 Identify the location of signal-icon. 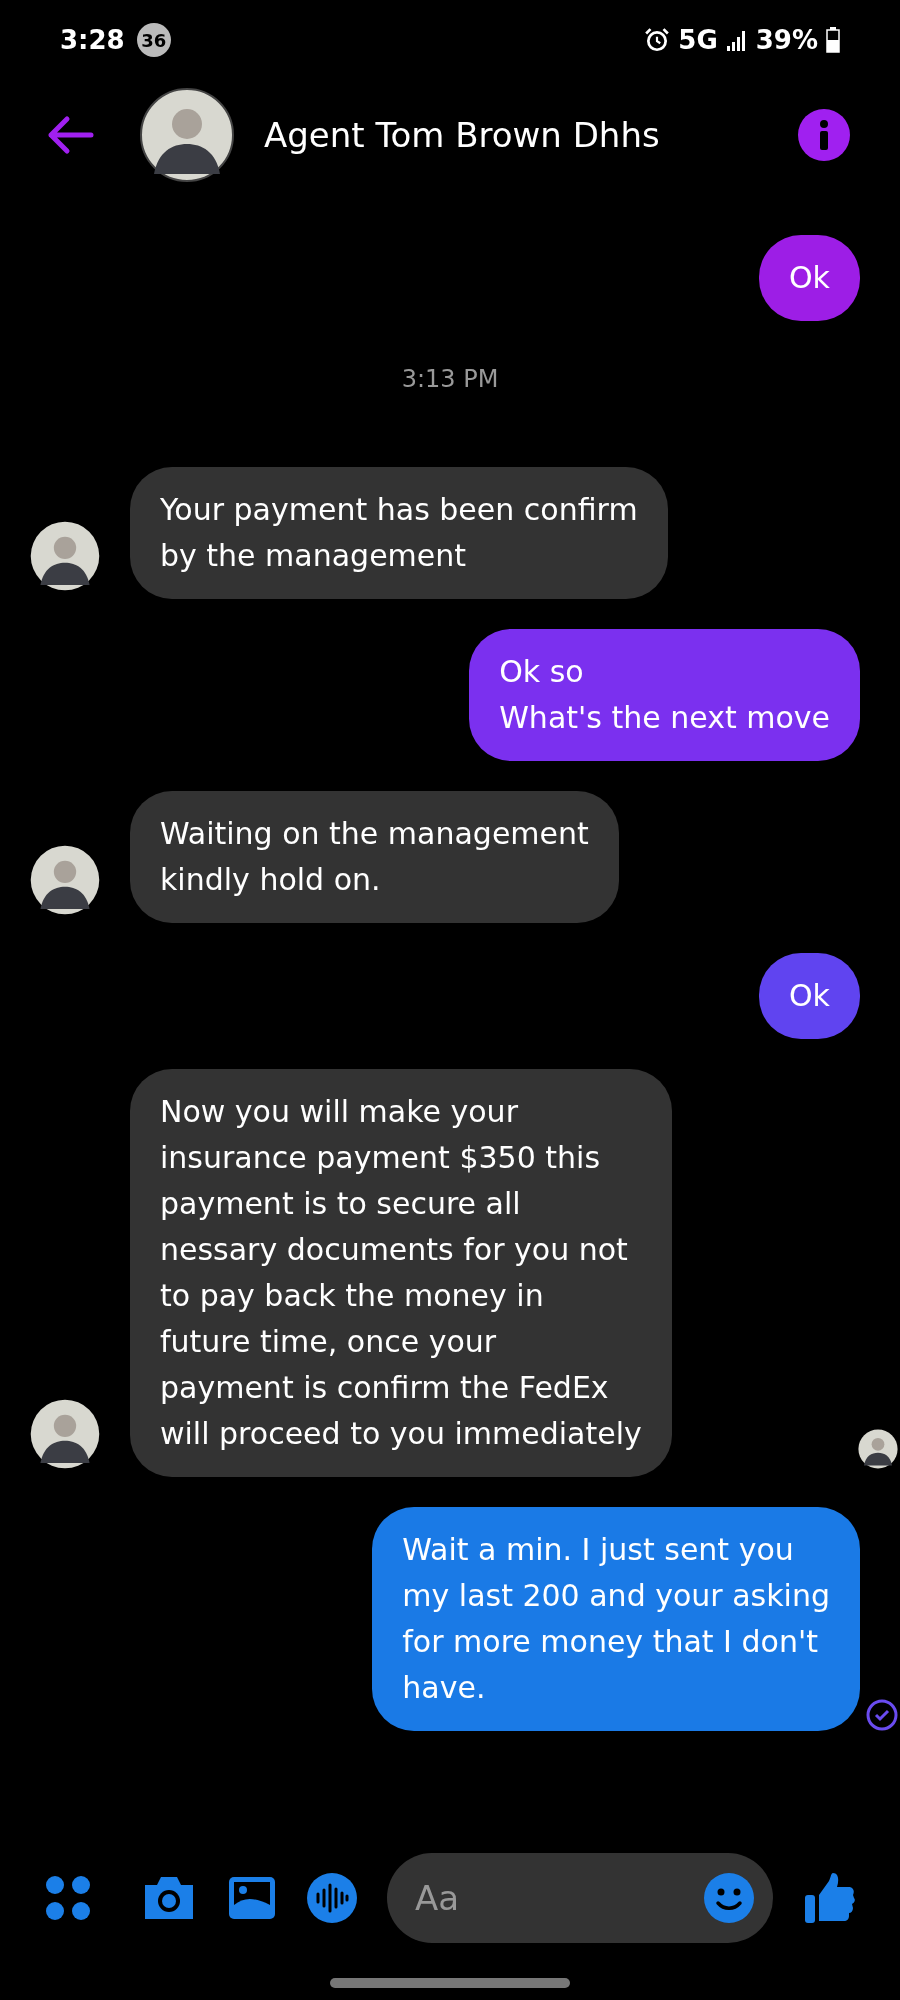
(736, 40).